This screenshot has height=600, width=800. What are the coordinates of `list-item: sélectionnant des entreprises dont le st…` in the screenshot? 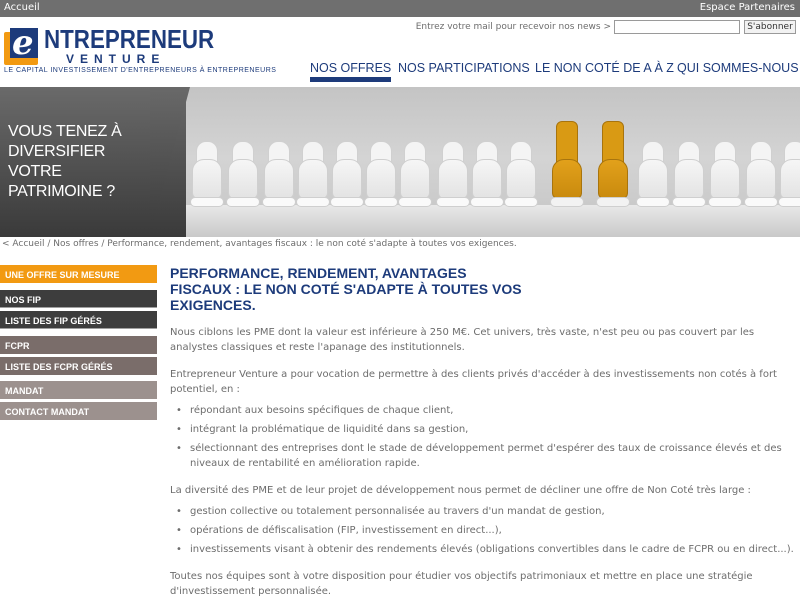 It's located at (485, 456).